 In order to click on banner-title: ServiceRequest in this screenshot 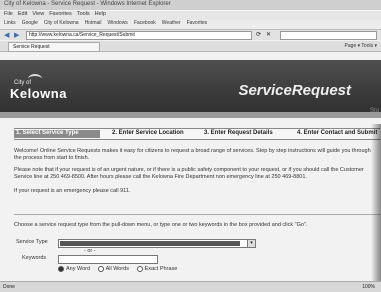, I will do `click(294, 90)`.